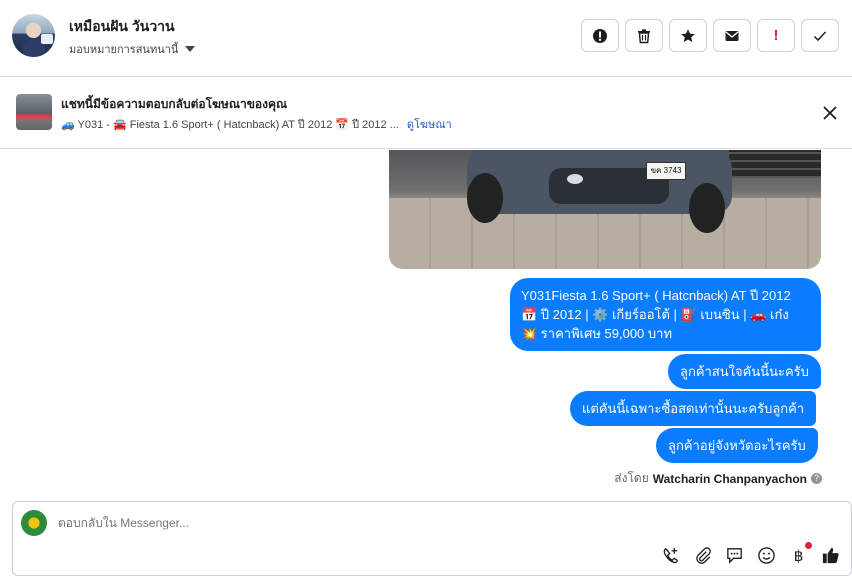 The width and height of the screenshot is (852, 577). Describe the element at coordinates (429, 124) in the screenshot. I see `view-ad-link: ดูโฆษณา` at that location.